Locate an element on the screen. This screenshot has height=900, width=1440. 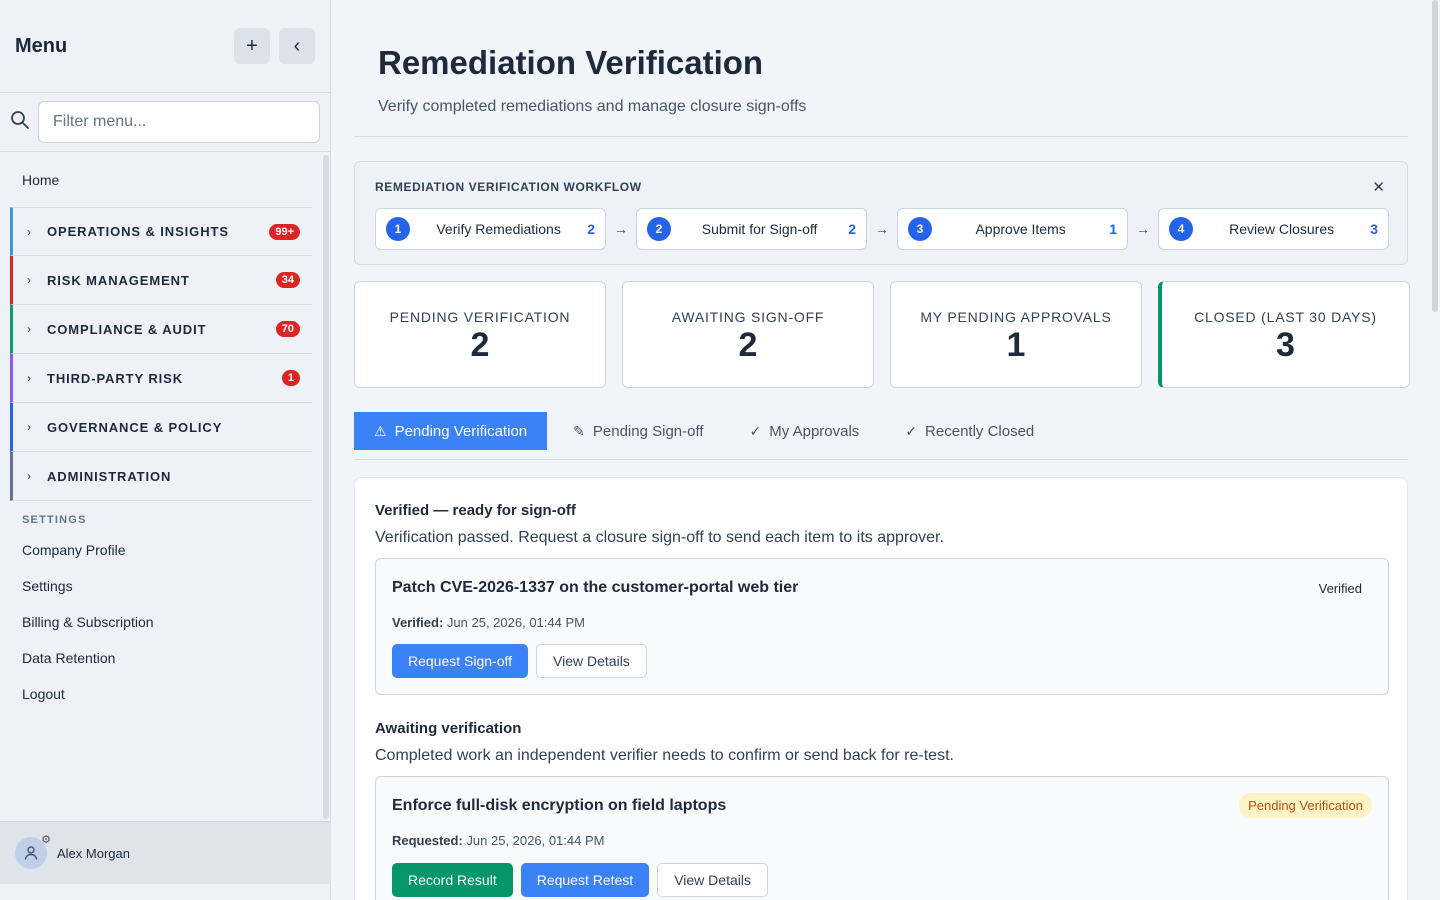
card-actions: Request Sign-off View Details is located at coordinates (519, 661).